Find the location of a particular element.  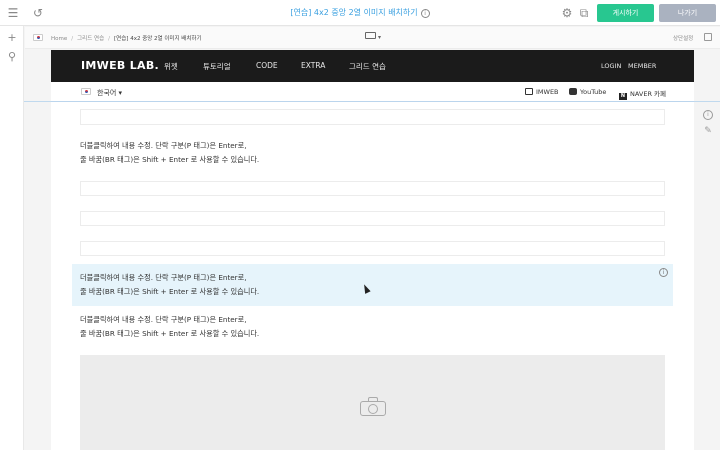

publish-button: 게시하기 is located at coordinates (625, 13).